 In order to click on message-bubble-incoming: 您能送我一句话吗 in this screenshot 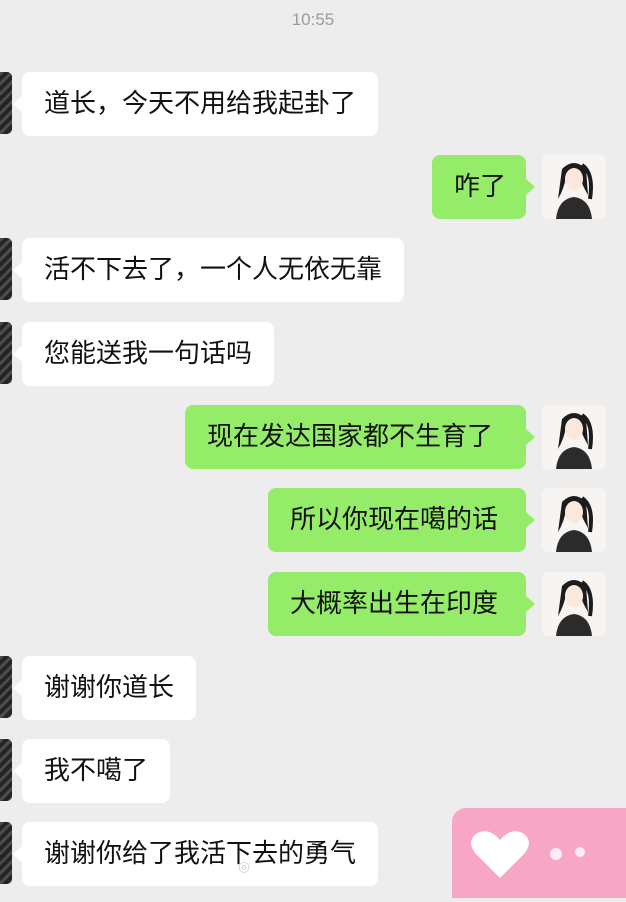, I will do `click(143, 354)`.